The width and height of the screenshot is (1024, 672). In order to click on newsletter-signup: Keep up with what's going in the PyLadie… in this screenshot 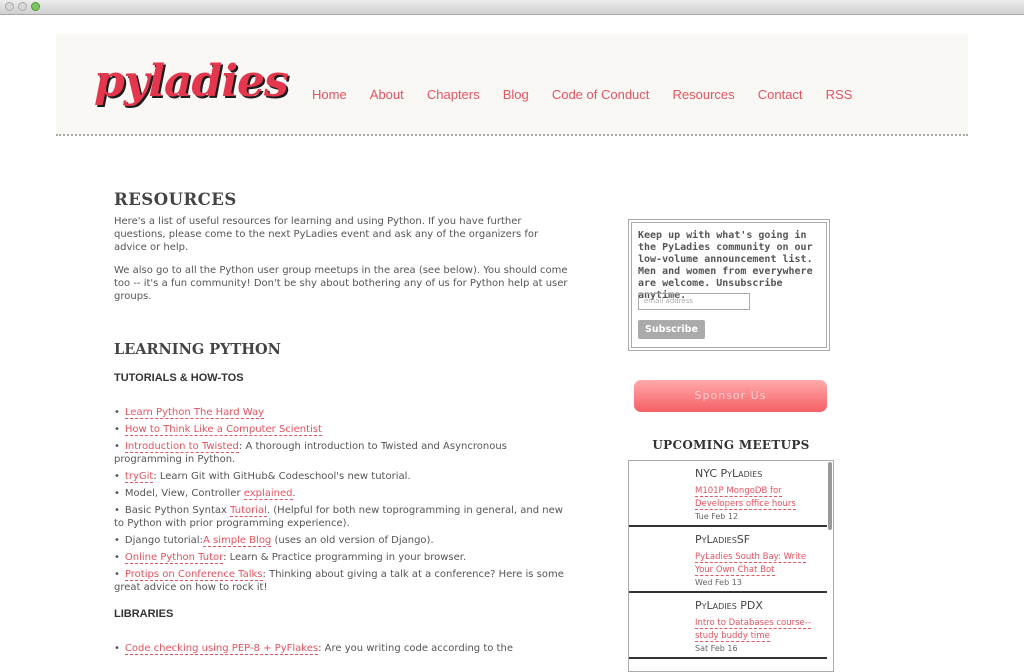, I will do `click(729, 285)`.